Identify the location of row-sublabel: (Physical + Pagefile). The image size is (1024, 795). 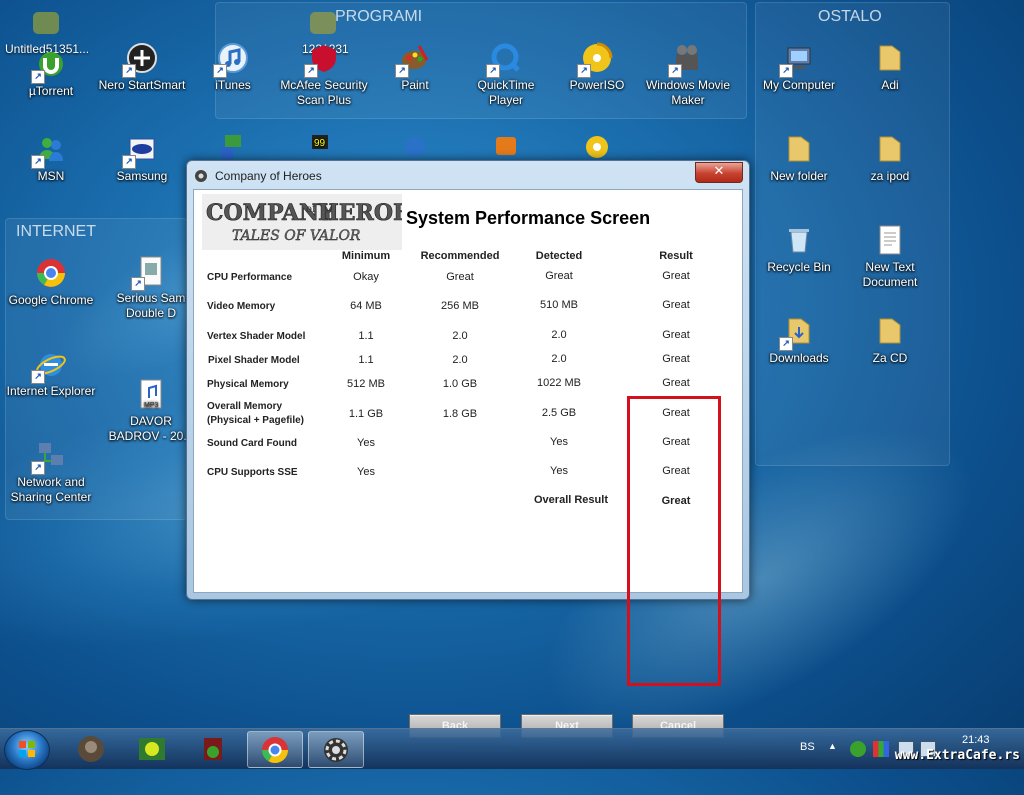
(255, 420).